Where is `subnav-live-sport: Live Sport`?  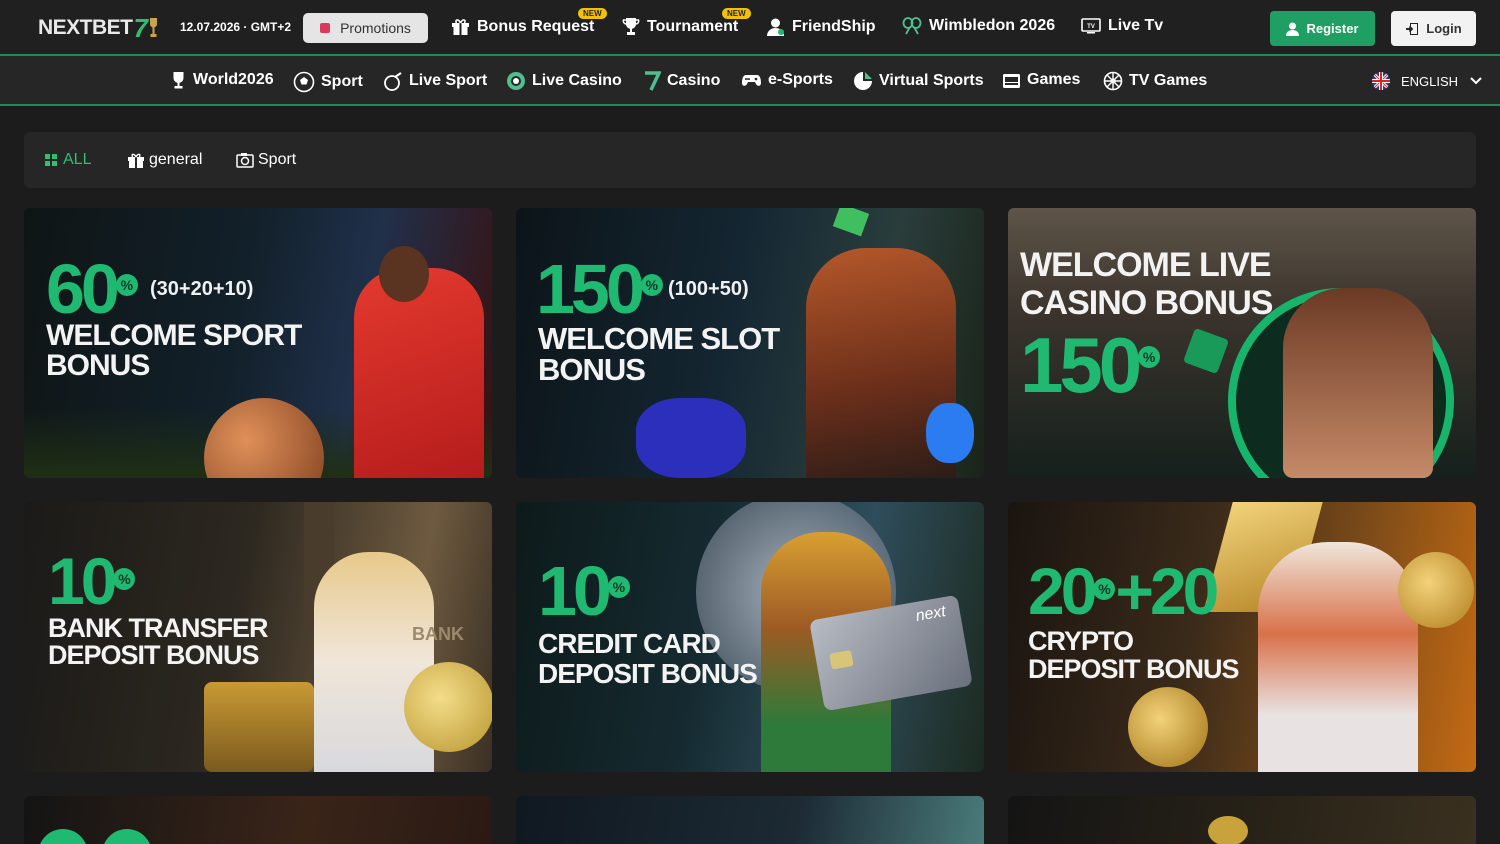
subnav-live-sport: Live Sport is located at coordinates (435, 81).